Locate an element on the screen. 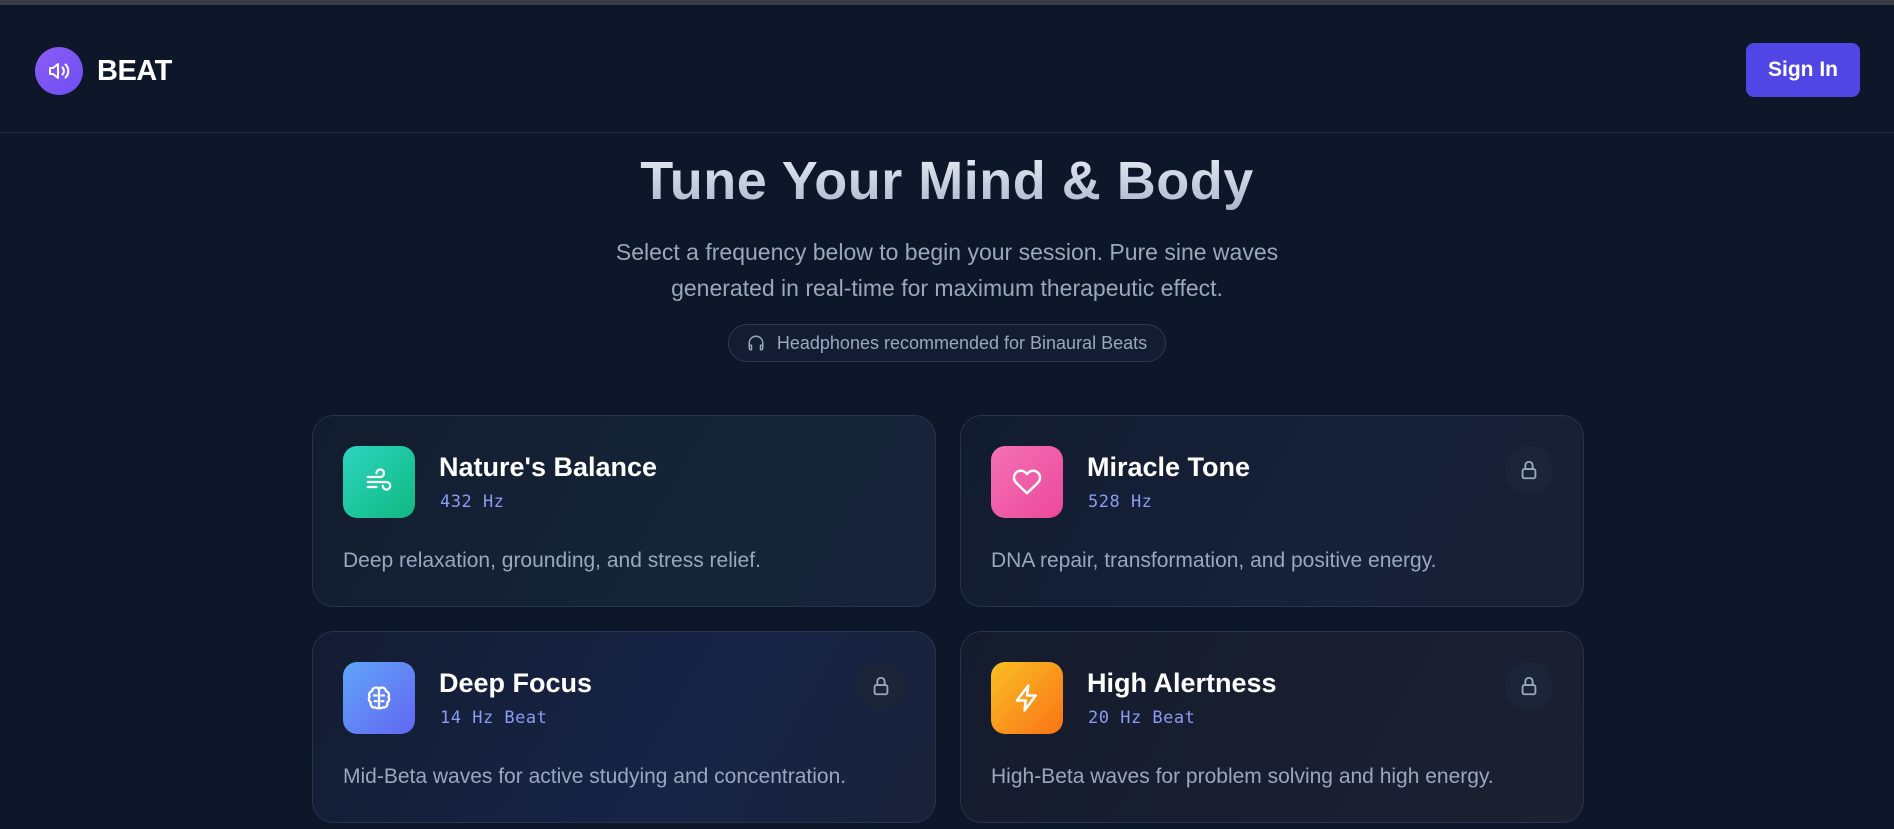 The width and height of the screenshot is (1894, 829). headphones-icon is located at coordinates (756, 343).